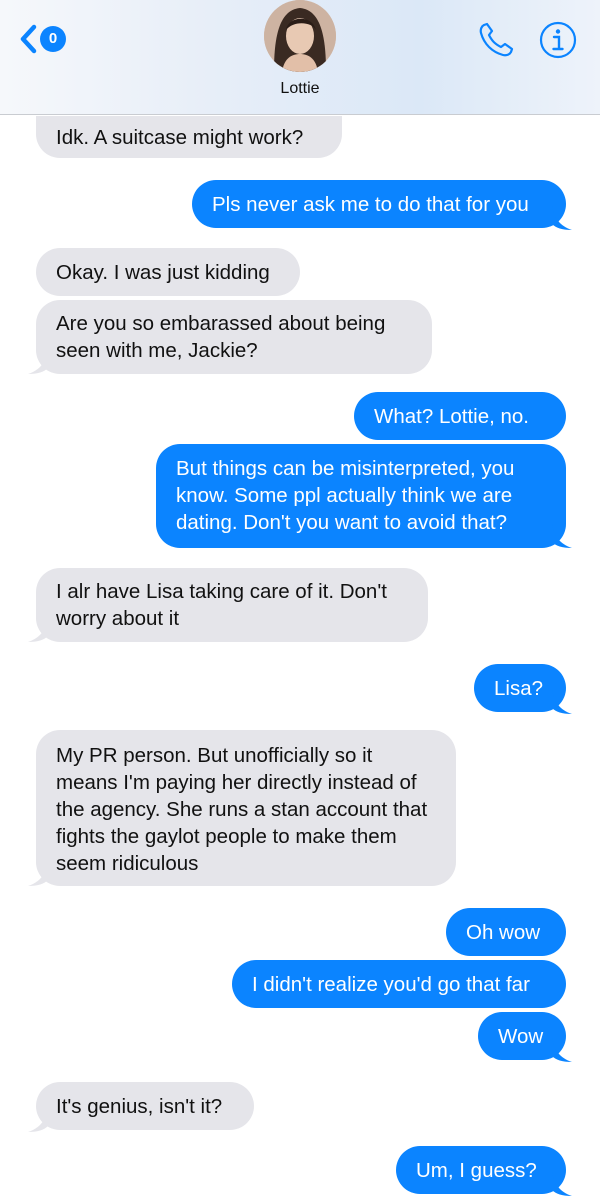 Image resolution: width=600 pixels, height=1200 pixels. What do you see at coordinates (379, 204) in the screenshot?
I see `message-bubble-outgoing: Pls never ask me to do that for you` at bounding box center [379, 204].